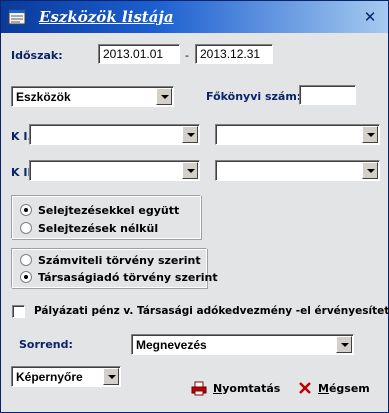  What do you see at coordinates (17, 17) in the screenshot?
I see `document-icon` at bounding box center [17, 17].